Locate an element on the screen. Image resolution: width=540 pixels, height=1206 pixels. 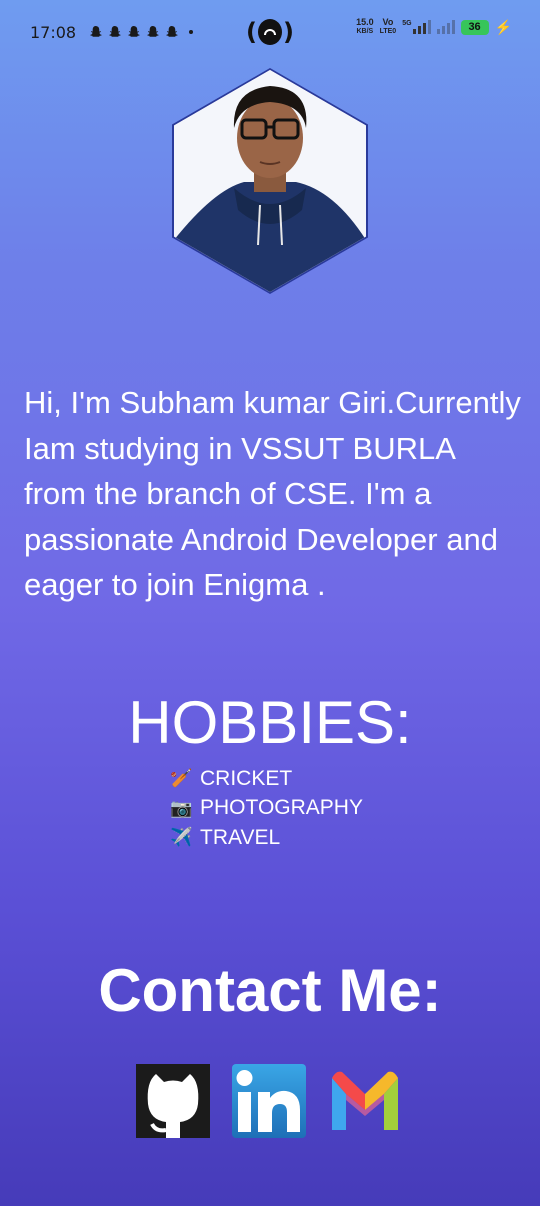
hobby-item-cricket: 🏏 CRICKET is located at coordinates (266, 779).